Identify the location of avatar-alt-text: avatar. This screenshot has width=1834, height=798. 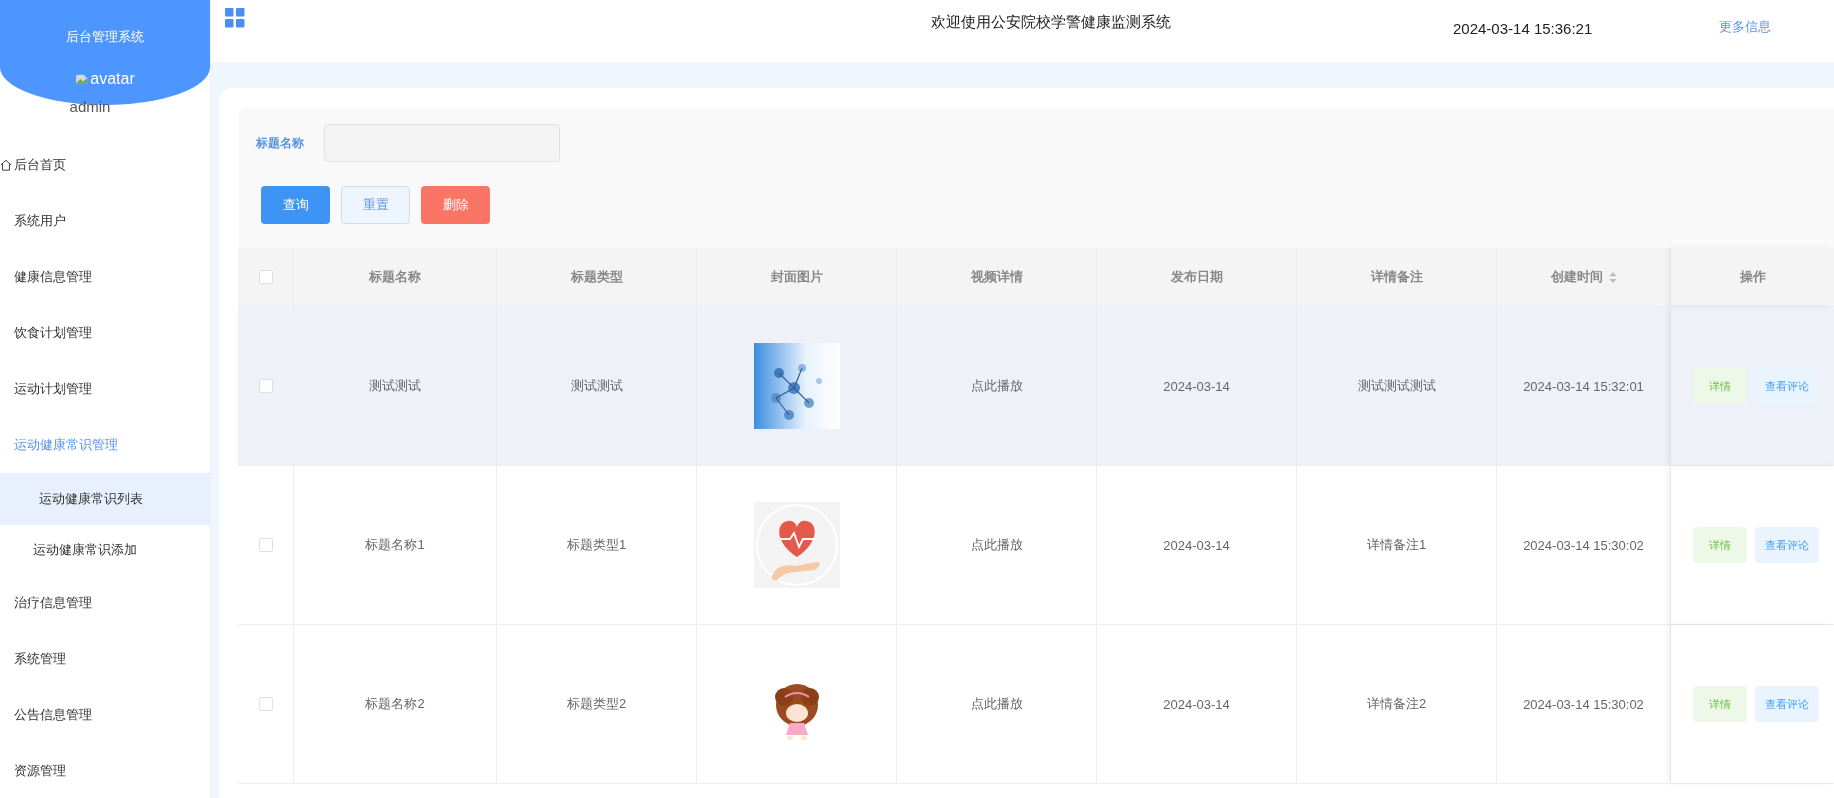
(105, 79).